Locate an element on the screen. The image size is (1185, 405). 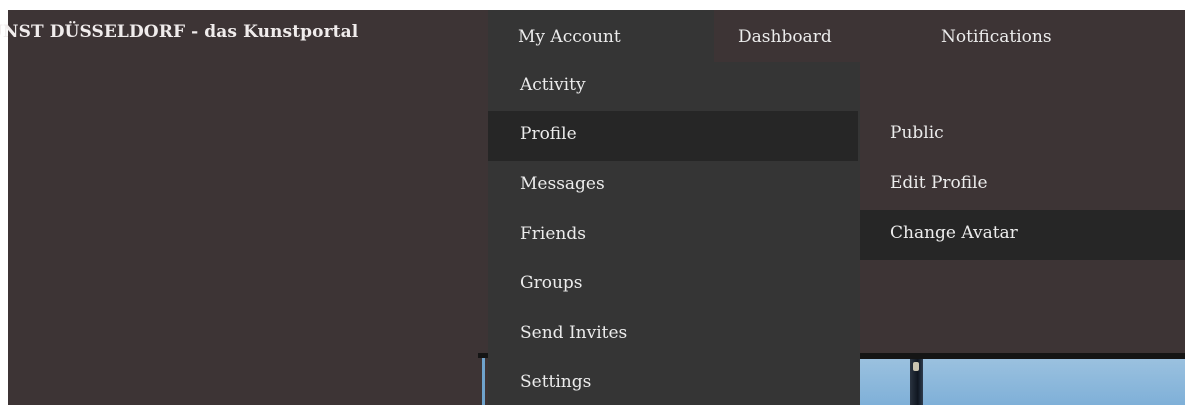
menu-item-settings: Settings is located at coordinates (673, 382).